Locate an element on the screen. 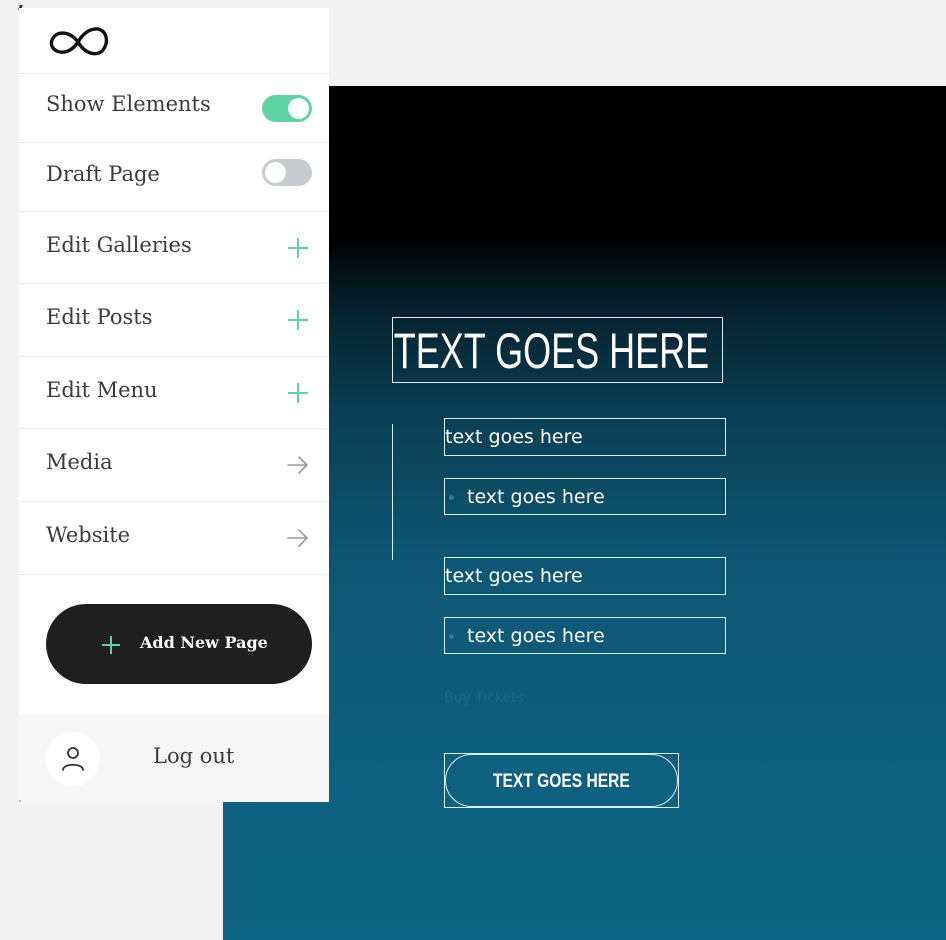 The height and width of the screenshot is (940, 946). avatar is located at coordinates (73, 759).